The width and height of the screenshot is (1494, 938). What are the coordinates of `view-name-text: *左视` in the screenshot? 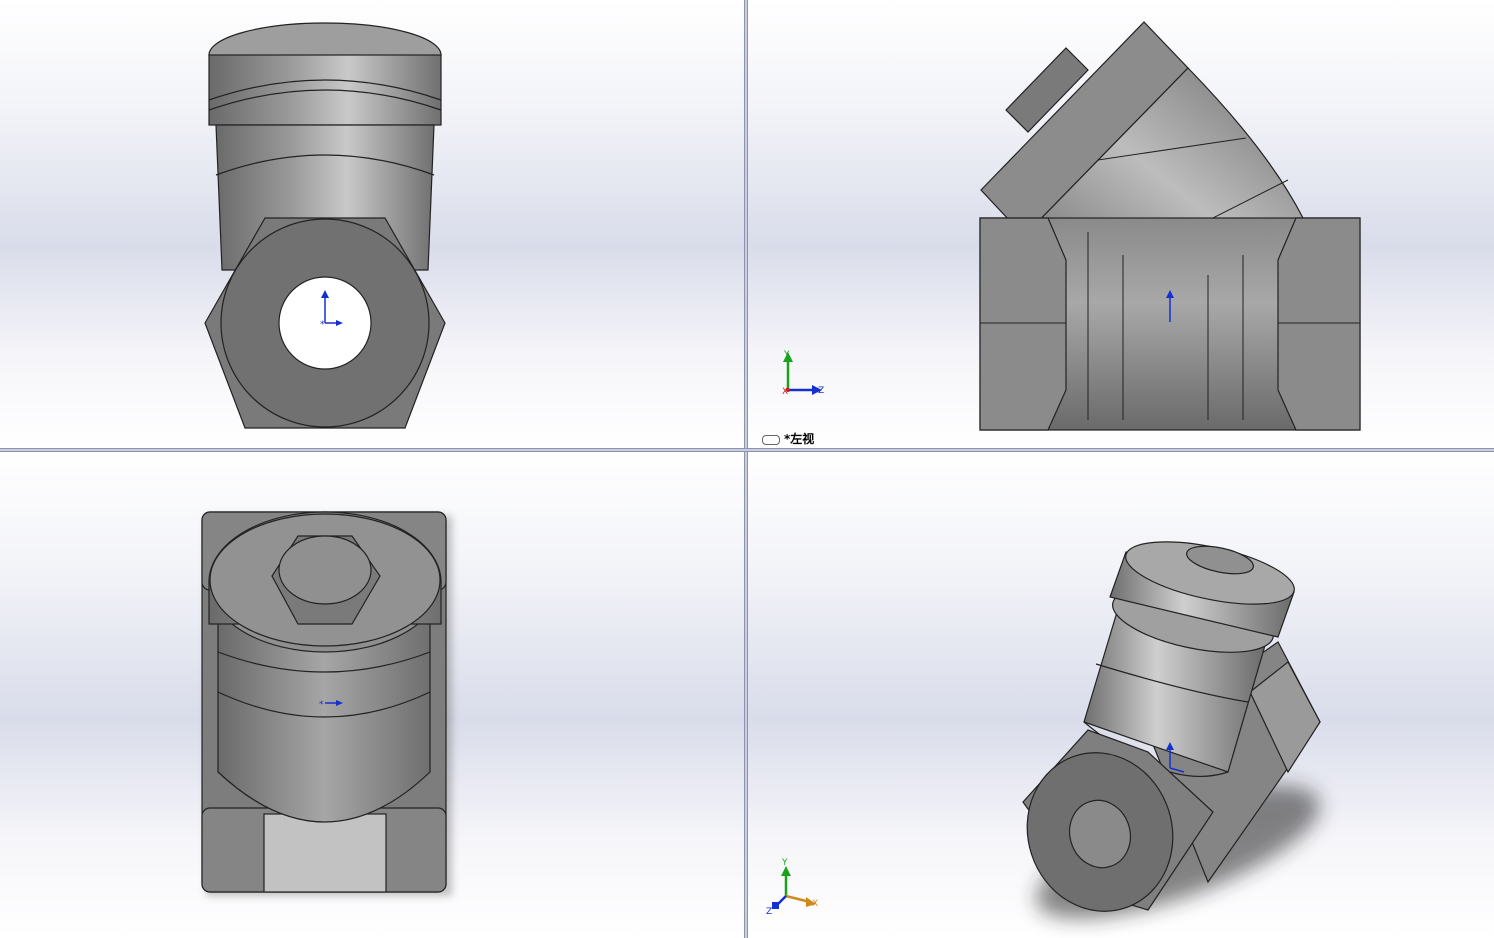 It's located at (799, 439).